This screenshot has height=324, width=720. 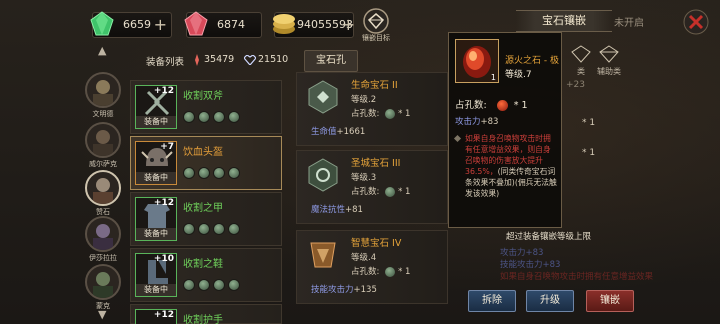 What do you see at coordinates (629, 21) in the screenshot?
I see `tab-locked: 未开启` at bounding box center [629, 21].